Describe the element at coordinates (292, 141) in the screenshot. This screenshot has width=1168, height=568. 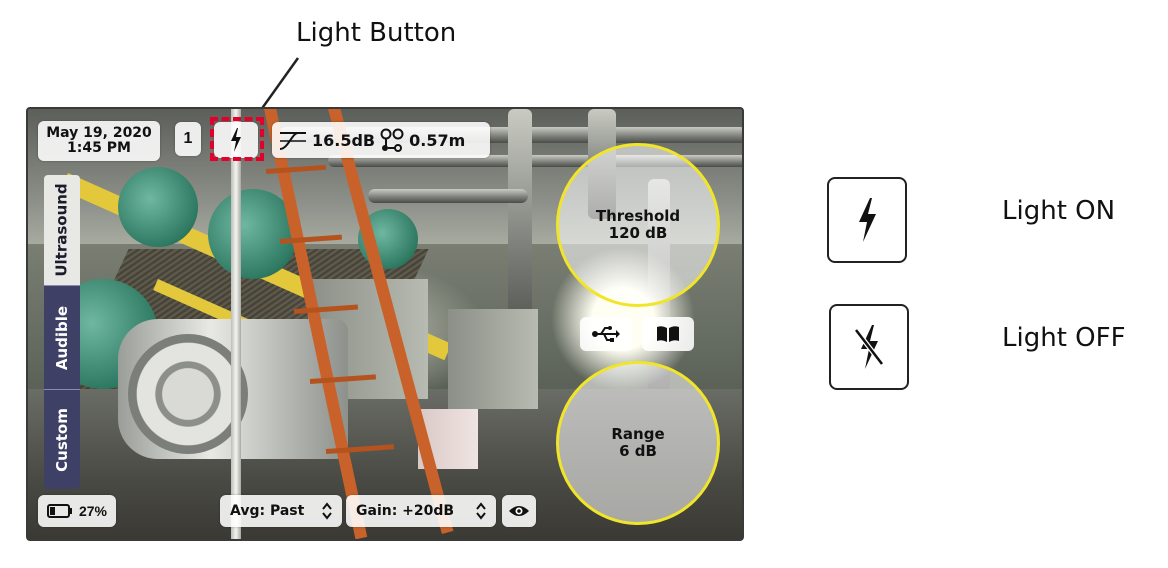
I see `peak-signal-icon` at that location.